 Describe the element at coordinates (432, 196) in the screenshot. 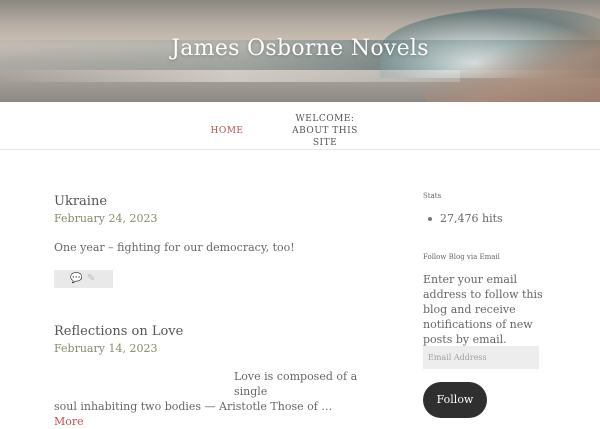

I see `stats-widget-title: Stats` at that location.